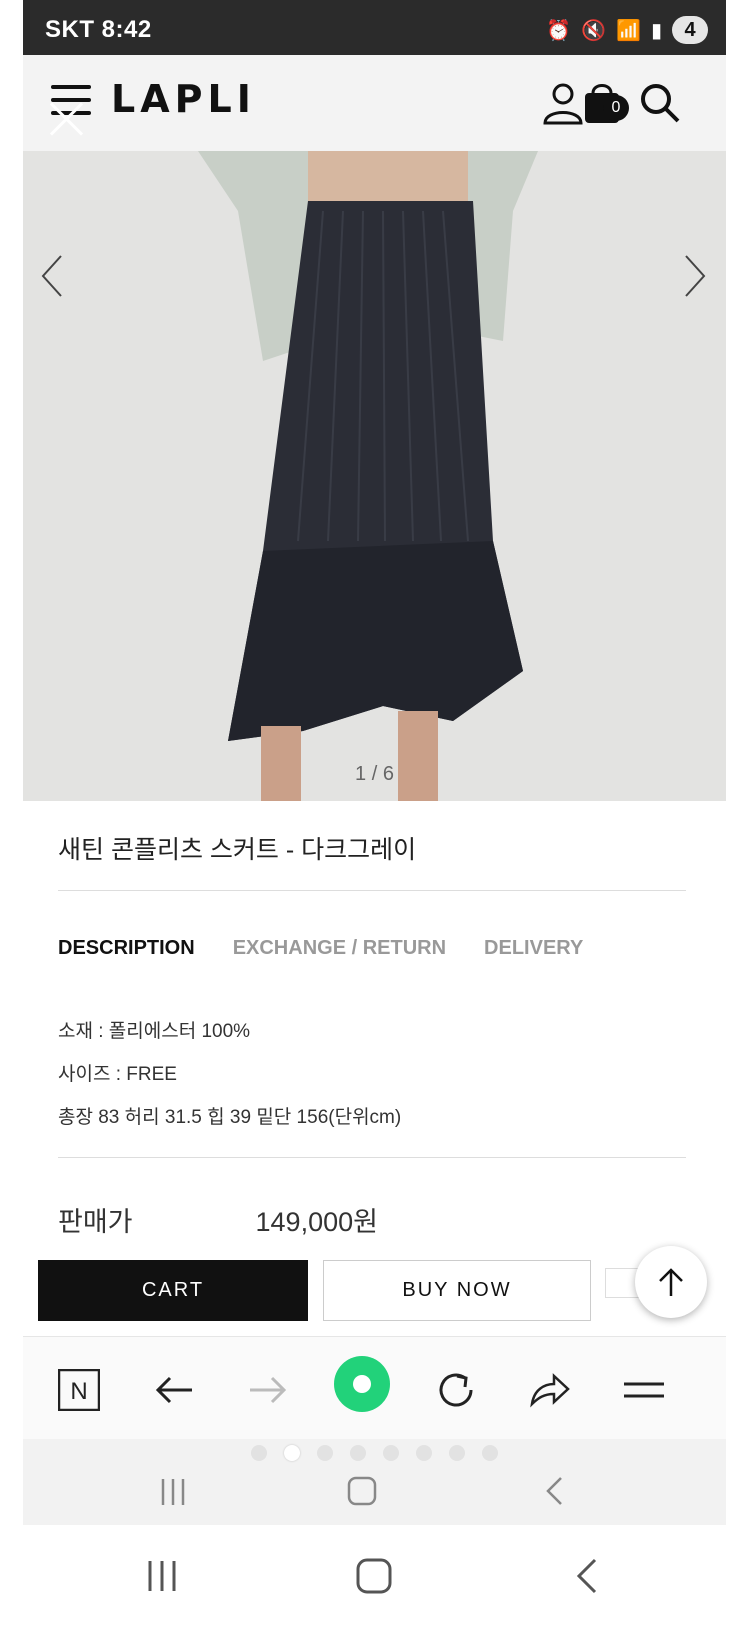  I want to click on user-icon, so click(563, 103).